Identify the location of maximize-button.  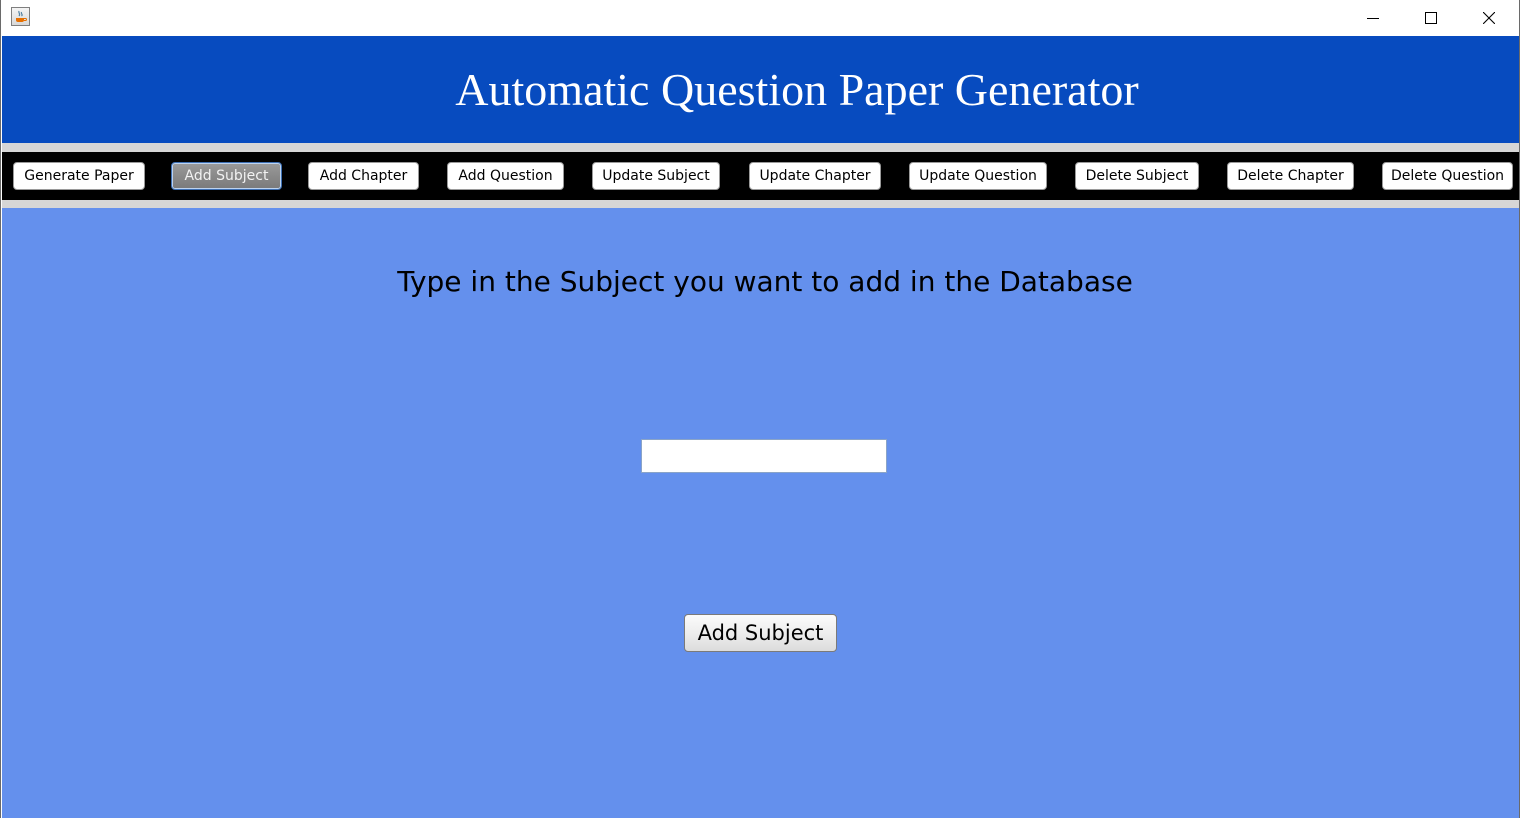
(1431, 17).